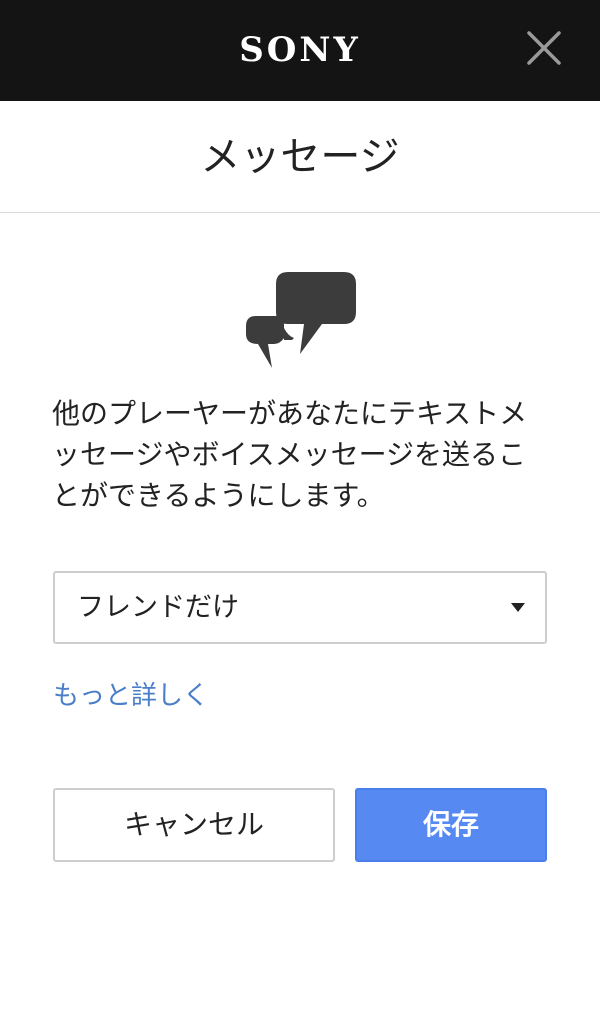  I want to click on close-button, so click(544, 48).